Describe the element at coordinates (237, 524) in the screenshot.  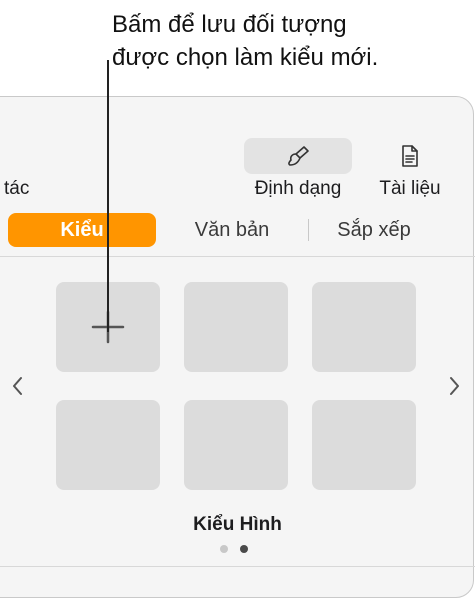
I see `style-page-title: Kiểu Hình` at that location.